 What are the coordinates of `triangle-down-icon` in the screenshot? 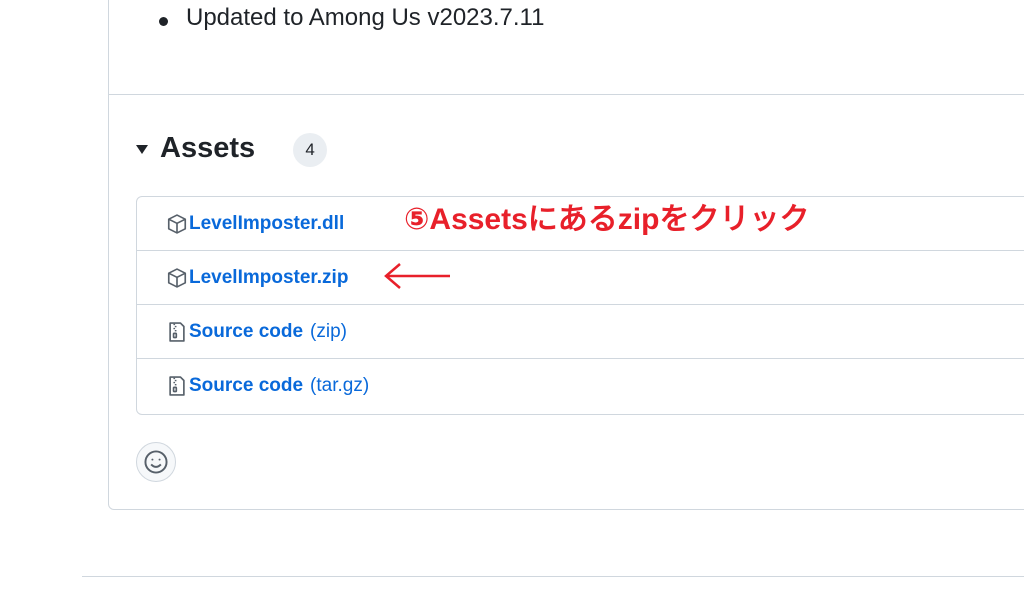 It's located at (142, 149).